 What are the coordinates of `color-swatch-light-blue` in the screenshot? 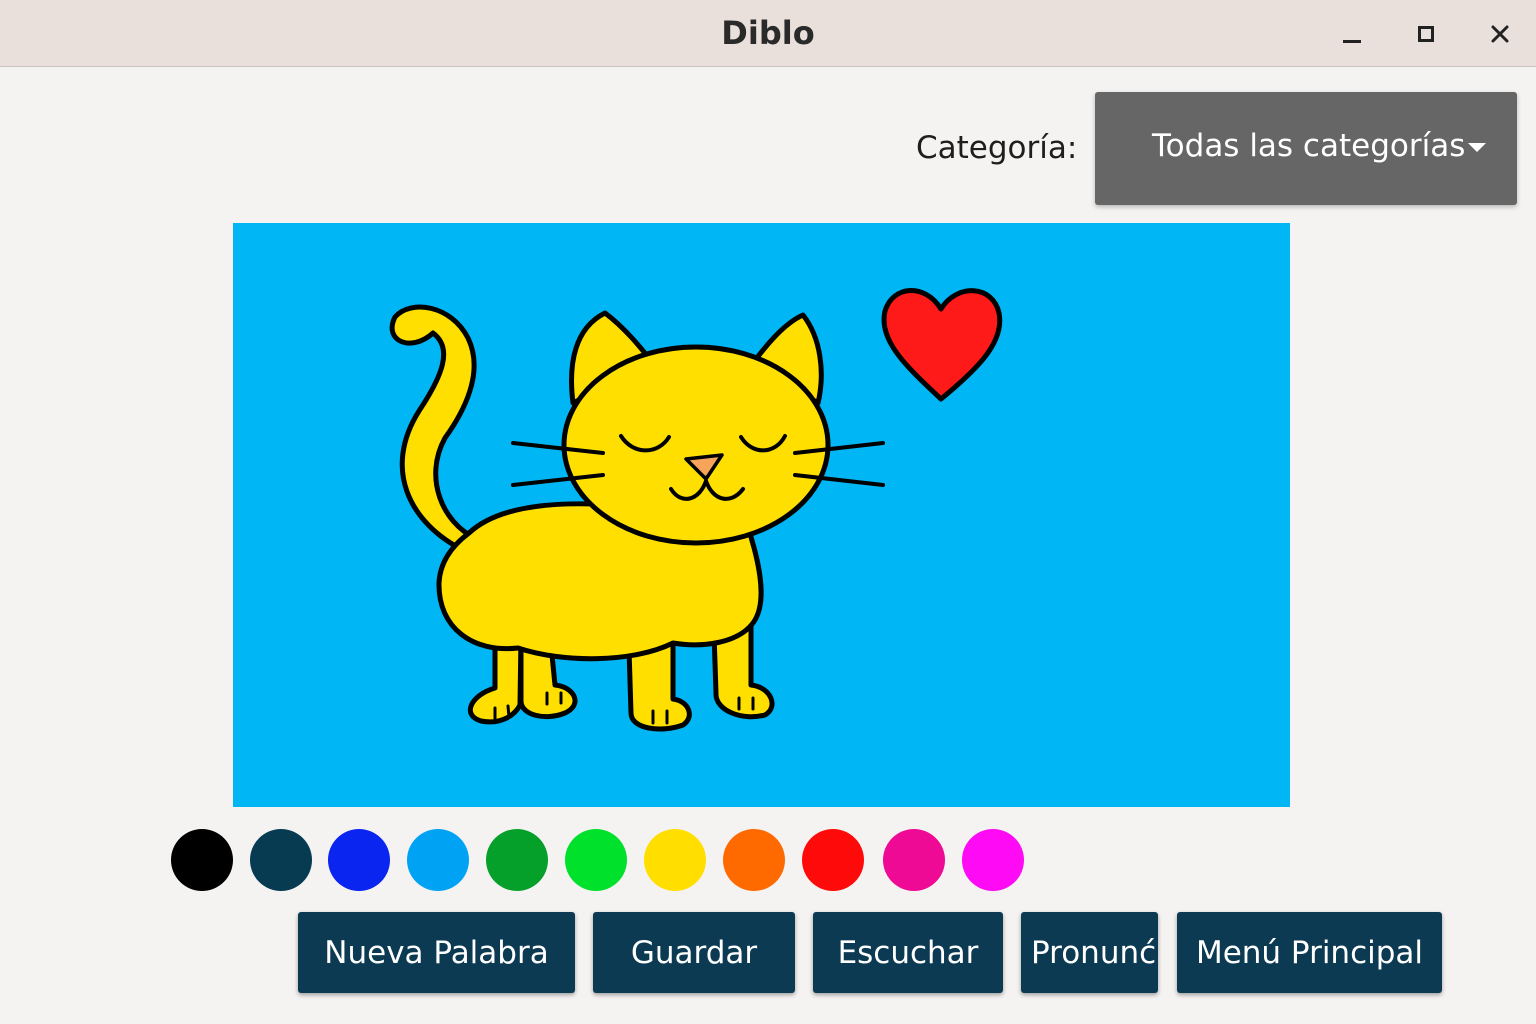 It's located at (438, 860).